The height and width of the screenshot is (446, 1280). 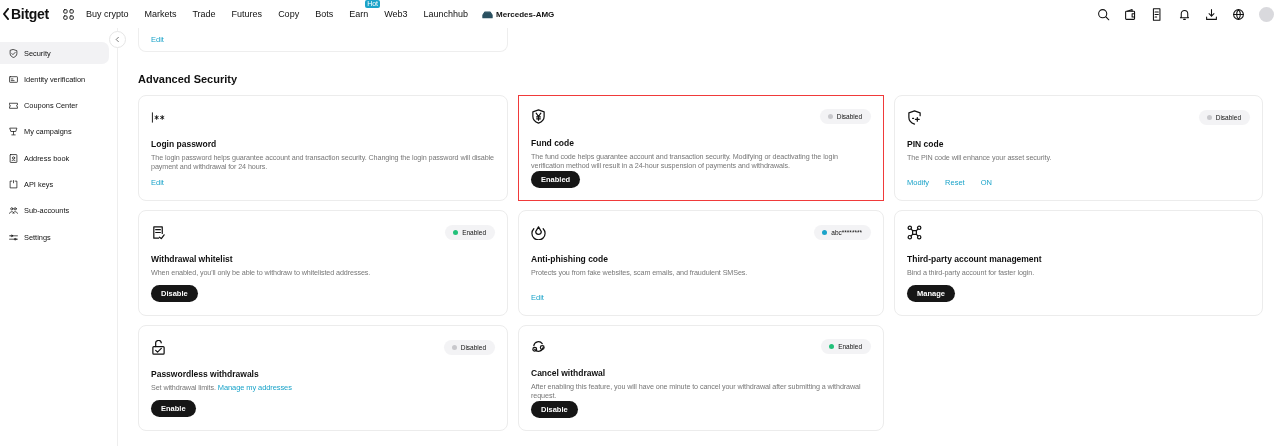 I want to click on id-card-icon, so click(x=13, y=79).